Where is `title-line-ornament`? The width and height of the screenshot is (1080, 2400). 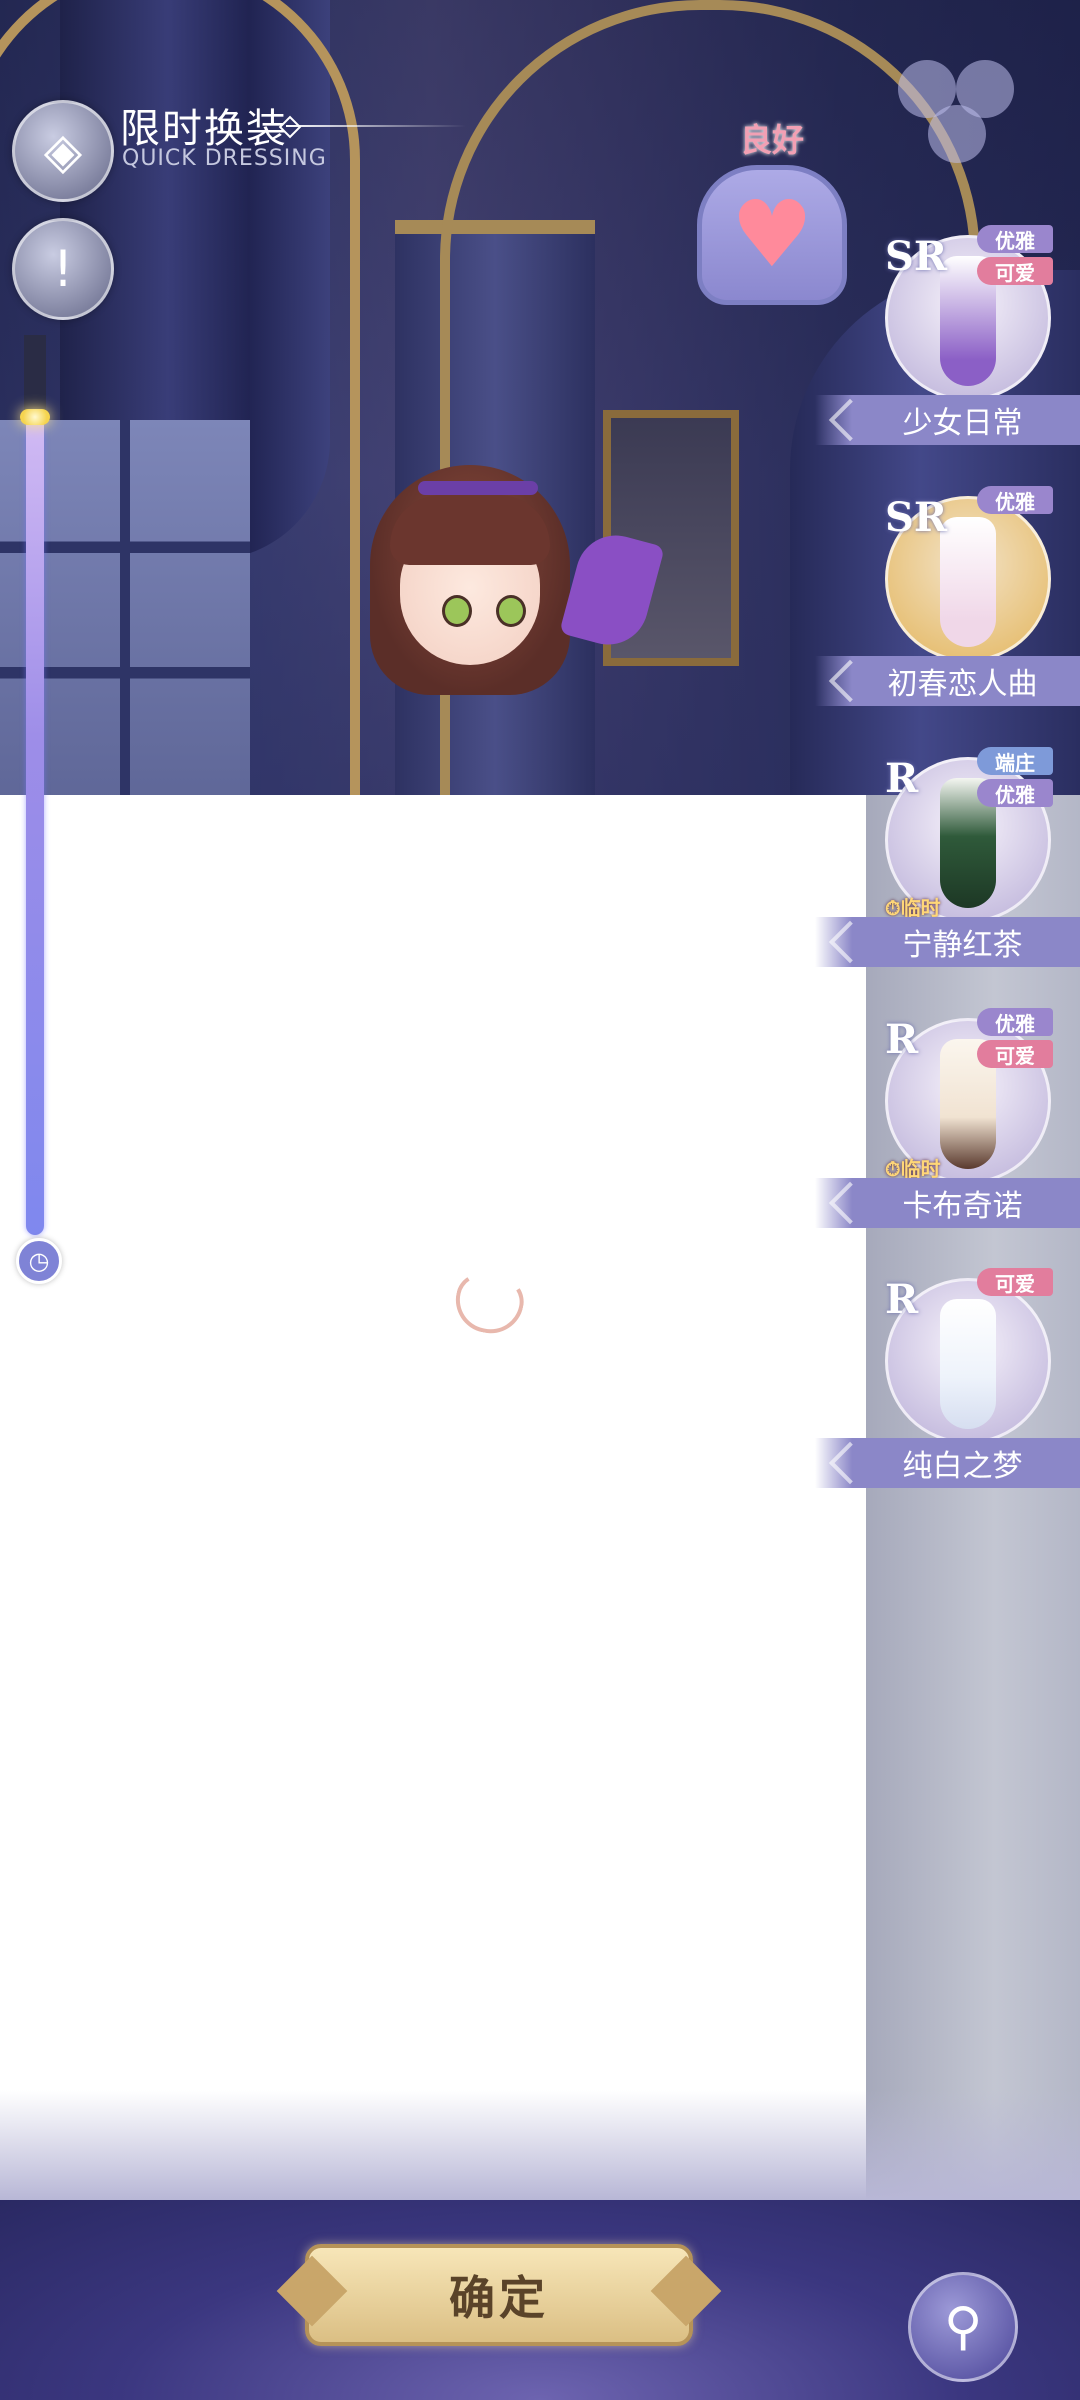
title-line-ornament is located at coordinates (376, 126).